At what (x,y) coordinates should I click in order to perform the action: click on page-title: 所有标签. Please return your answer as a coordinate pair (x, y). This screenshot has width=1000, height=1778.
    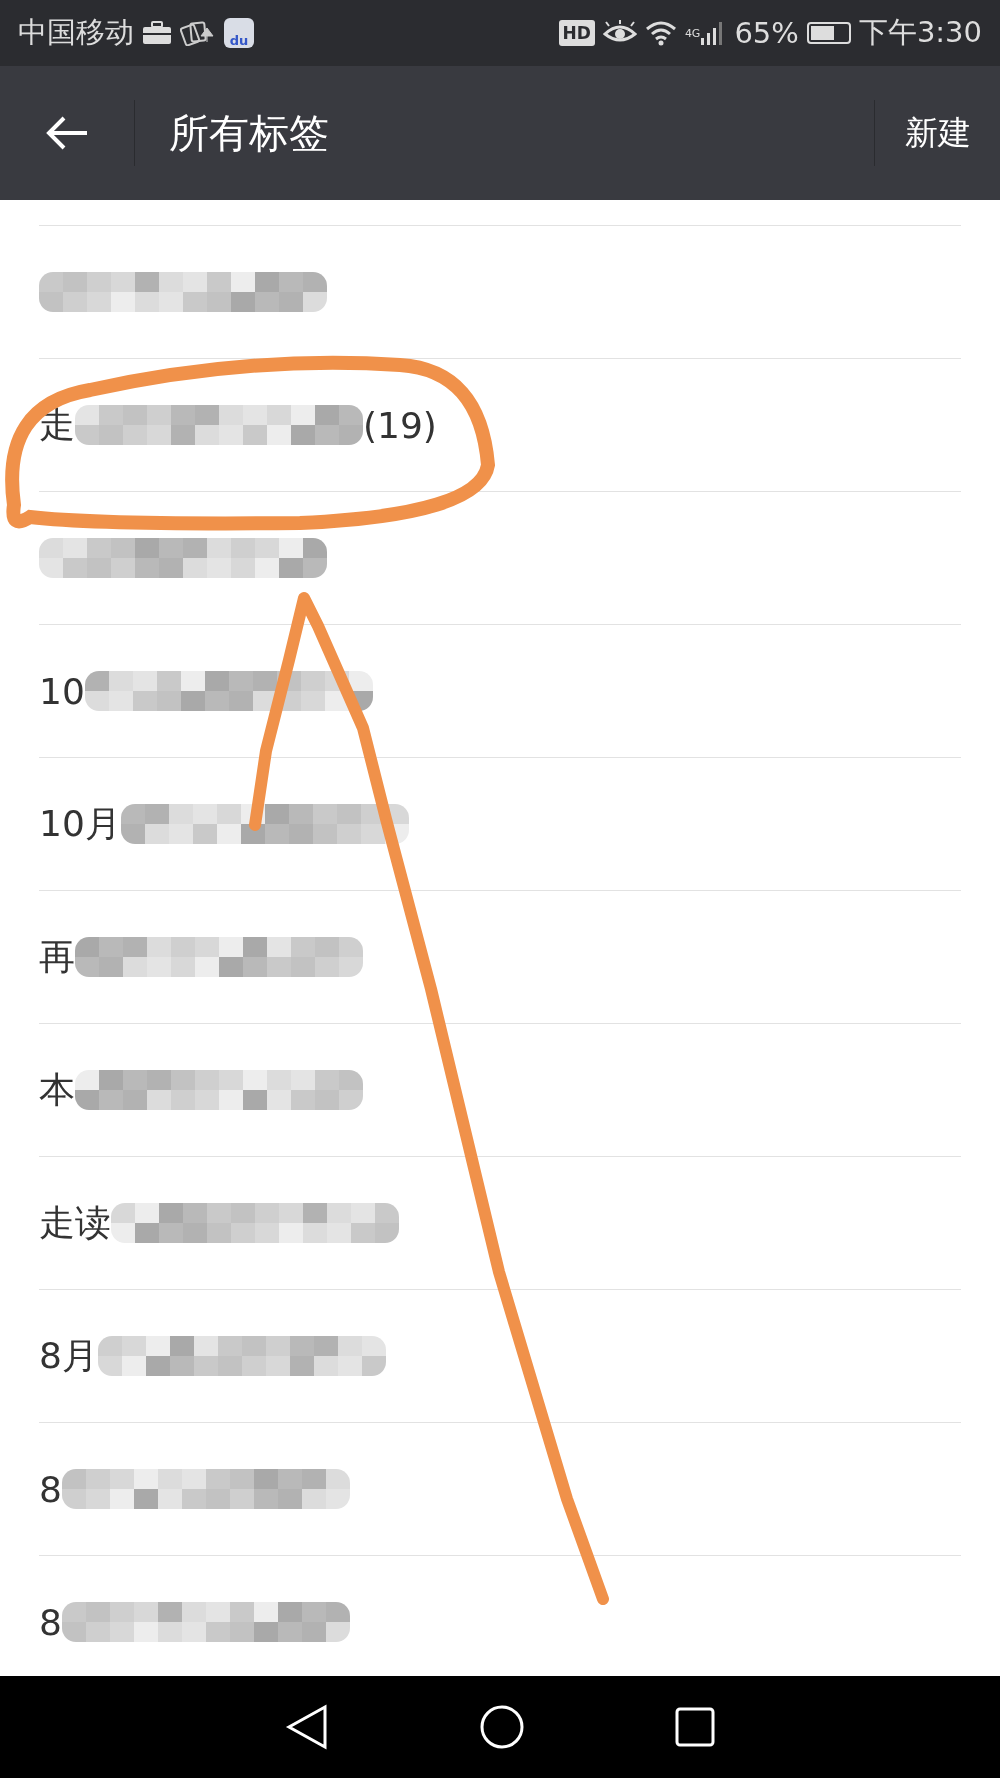
    Looking at the image, I should click on (249, 133).